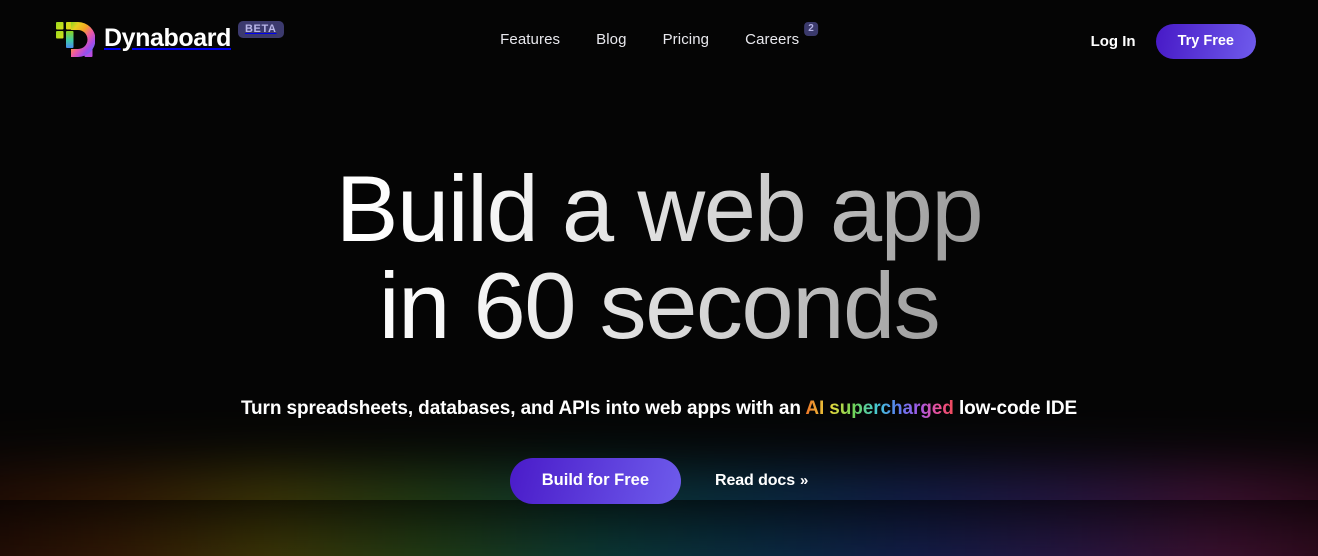 This screenshot has height=556, width=1318. Describe the element at coordinates (659, 36) in the screenshot. I see `main-nav: Features Blog Pricing Careers 2` at that location.